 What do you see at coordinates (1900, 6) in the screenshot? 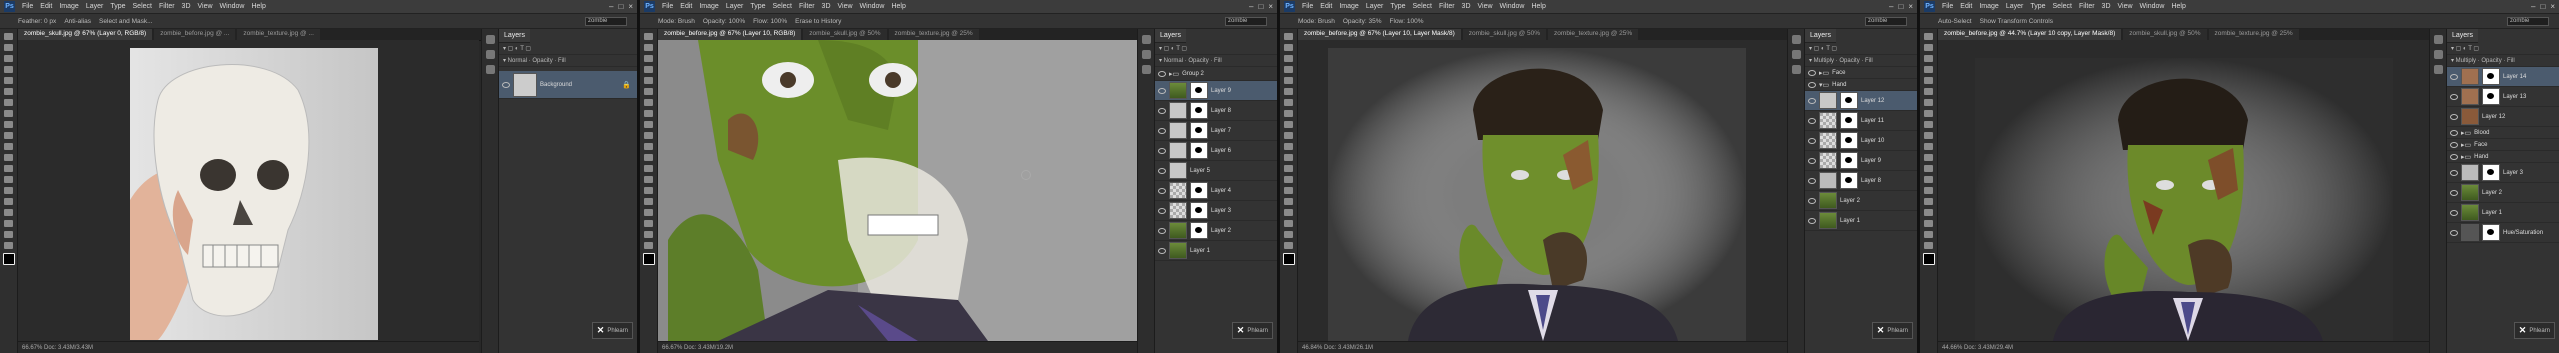
I see `maximize-icon: □` at bounding box center [1900, 6].